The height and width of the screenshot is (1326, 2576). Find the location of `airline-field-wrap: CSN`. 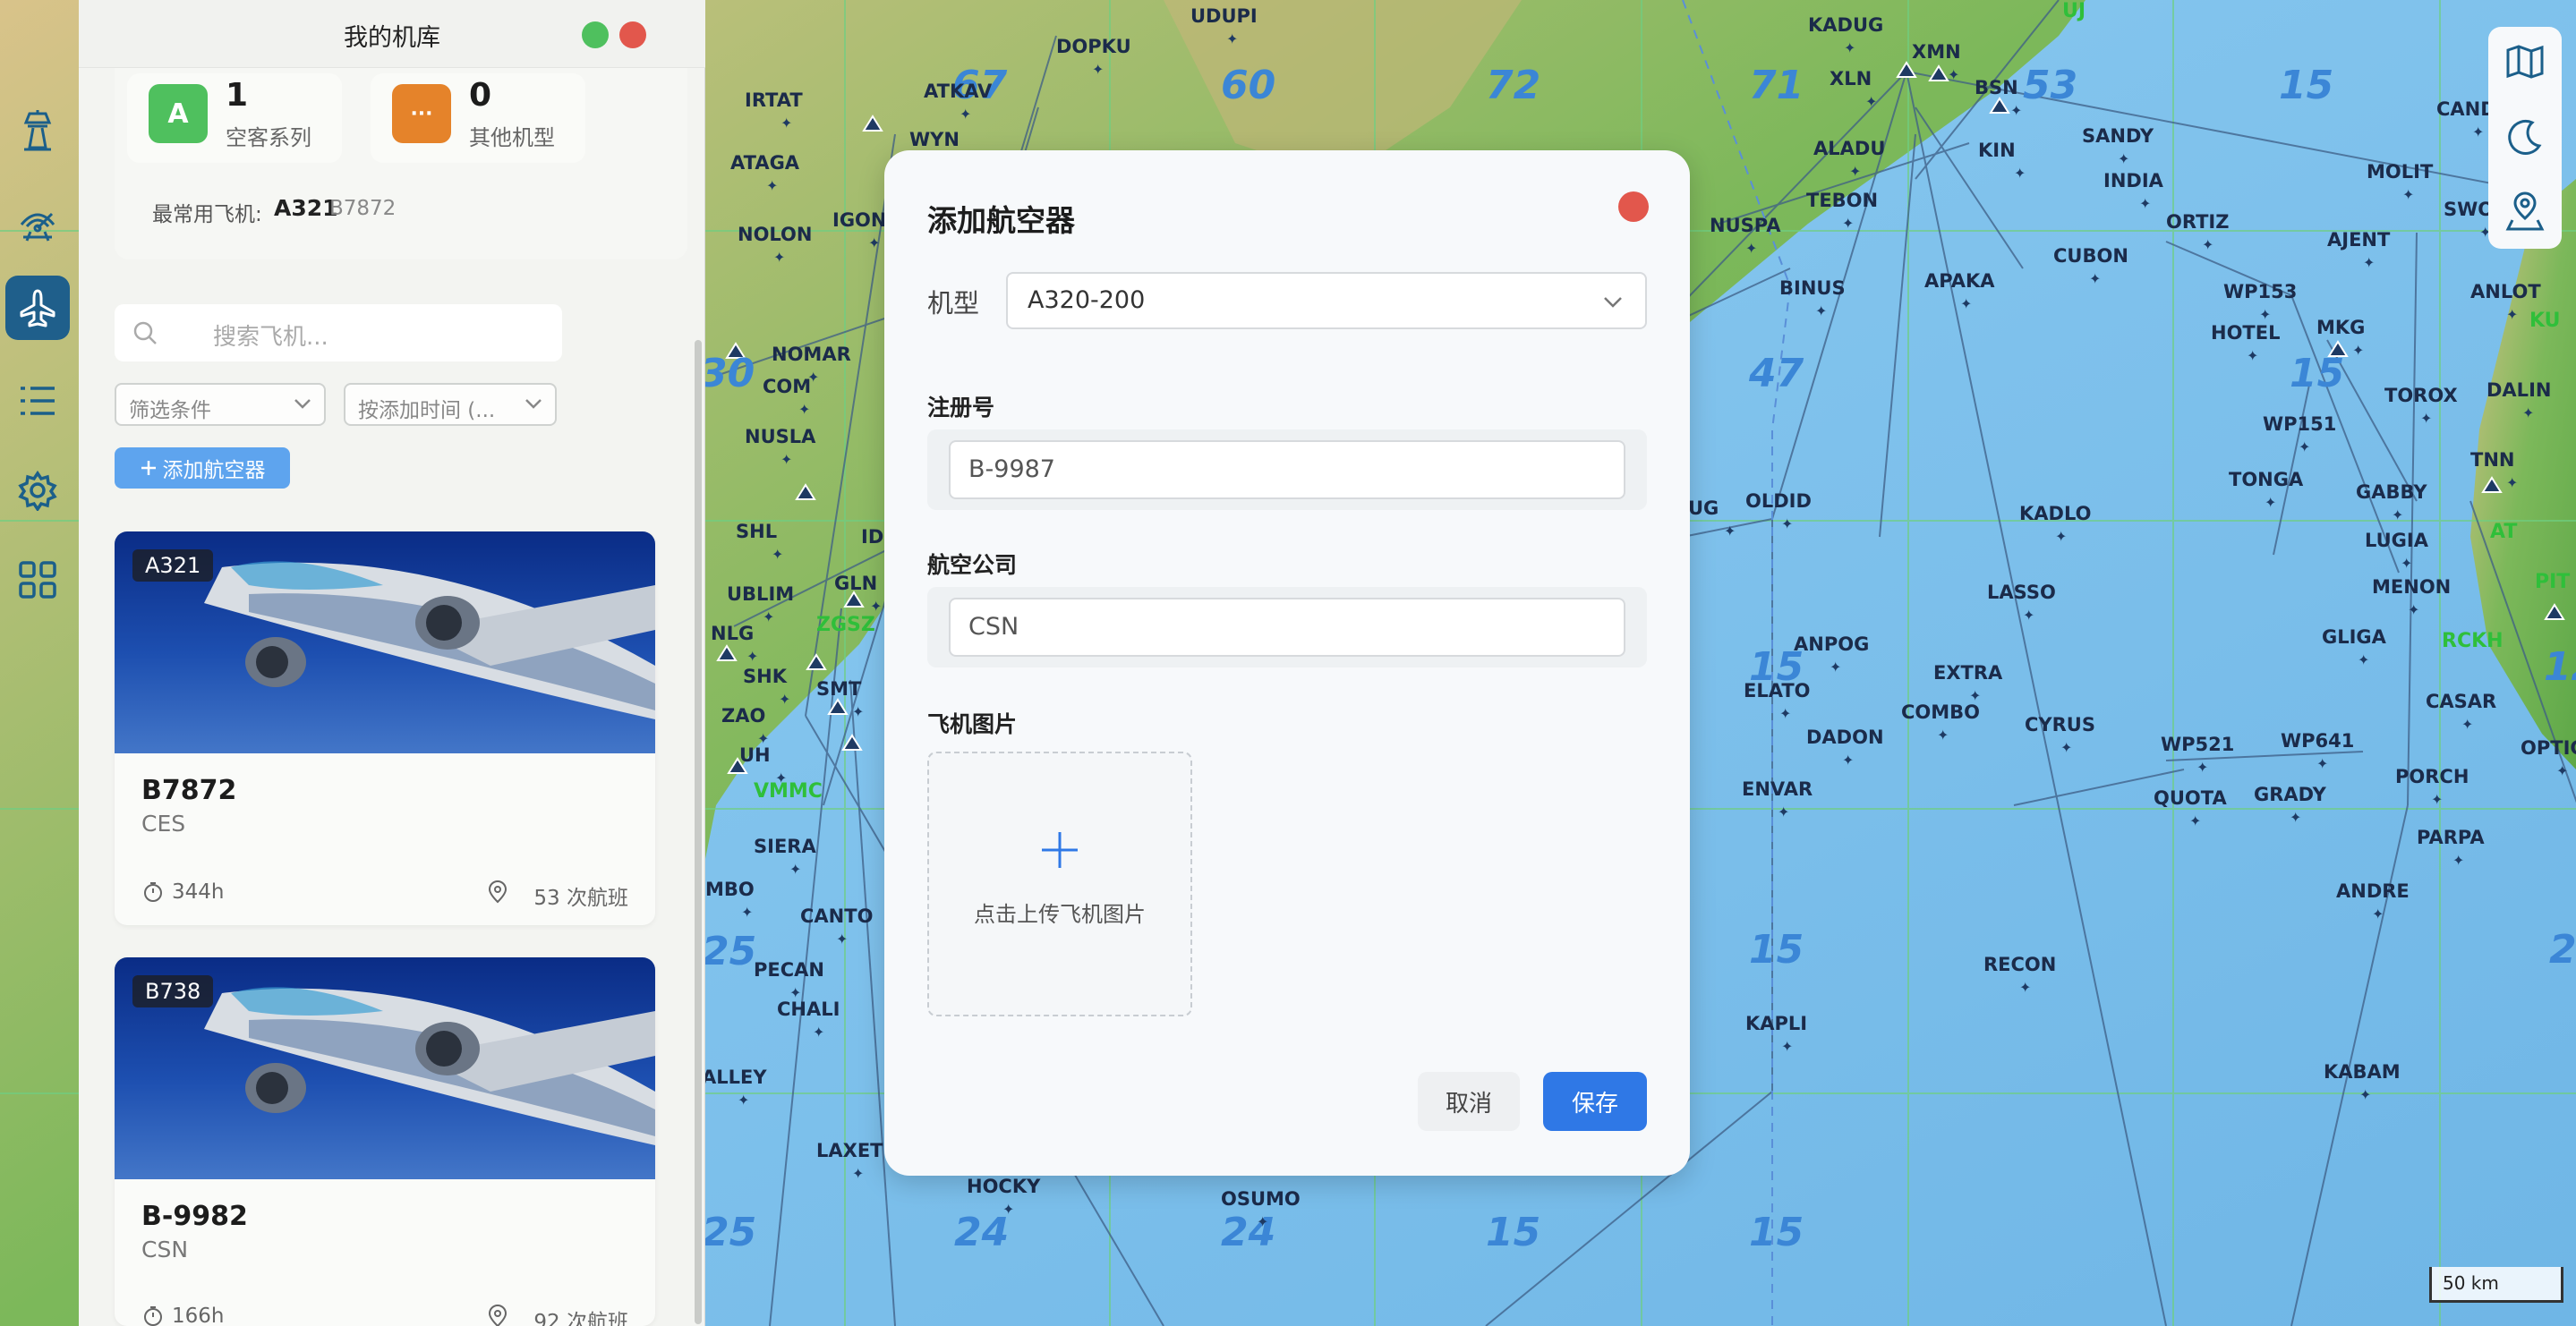

airline-field-wrap: CSN is located at coordinates (1287, 627).